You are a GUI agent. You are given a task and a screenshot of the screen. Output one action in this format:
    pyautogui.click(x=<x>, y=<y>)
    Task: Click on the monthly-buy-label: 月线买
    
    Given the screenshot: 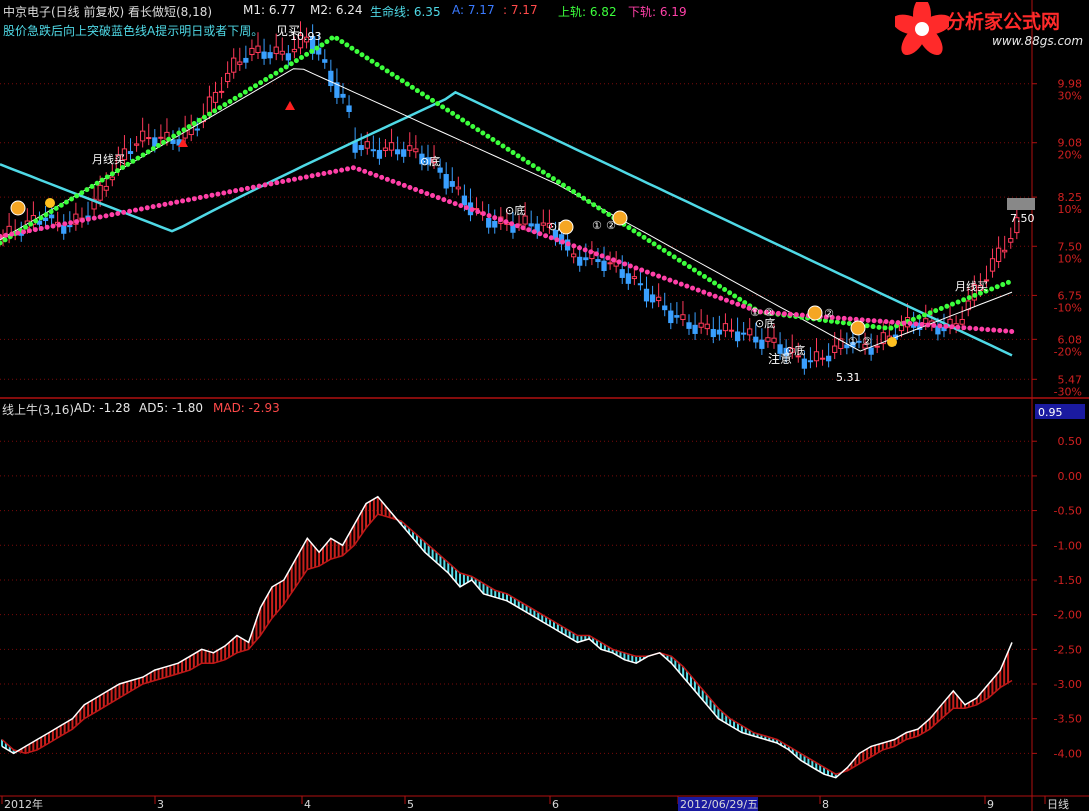 What is the action you would take?
    pyautogui.click(x=108, y=159)
    